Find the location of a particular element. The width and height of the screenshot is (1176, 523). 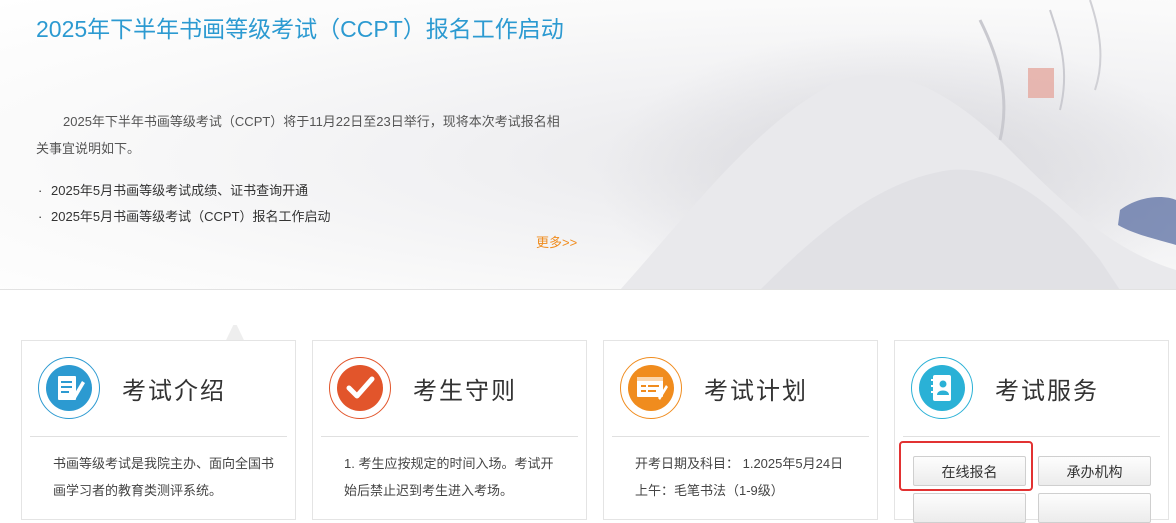

contact-book-icon is located at coordinates (942, 388).